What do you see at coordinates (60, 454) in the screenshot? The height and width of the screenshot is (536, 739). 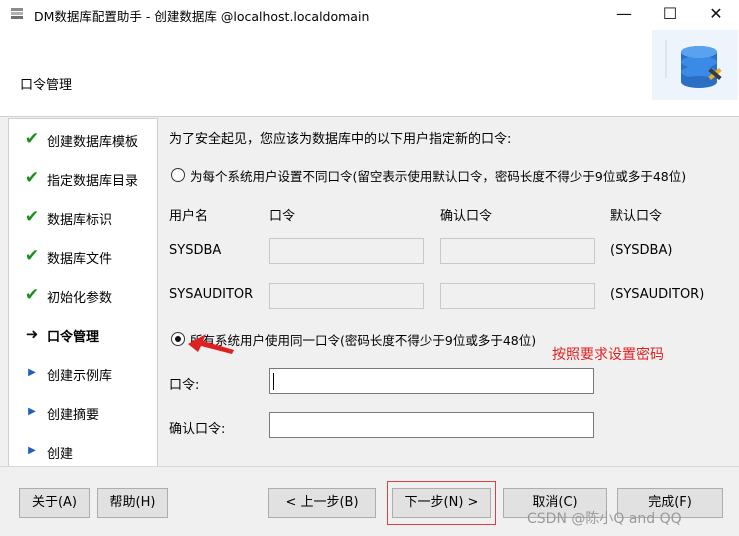 I see `sidebar-item-label: 创建` at bounding box center [60, 454].